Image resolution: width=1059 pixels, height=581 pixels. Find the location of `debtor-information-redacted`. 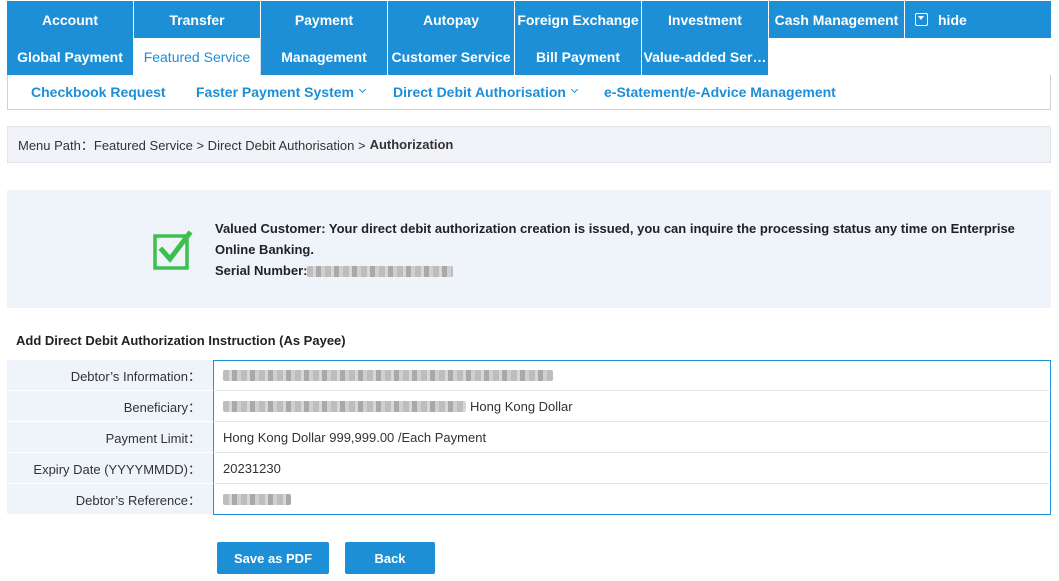

debtor-information-redacted is located at coordinates (388, 375).